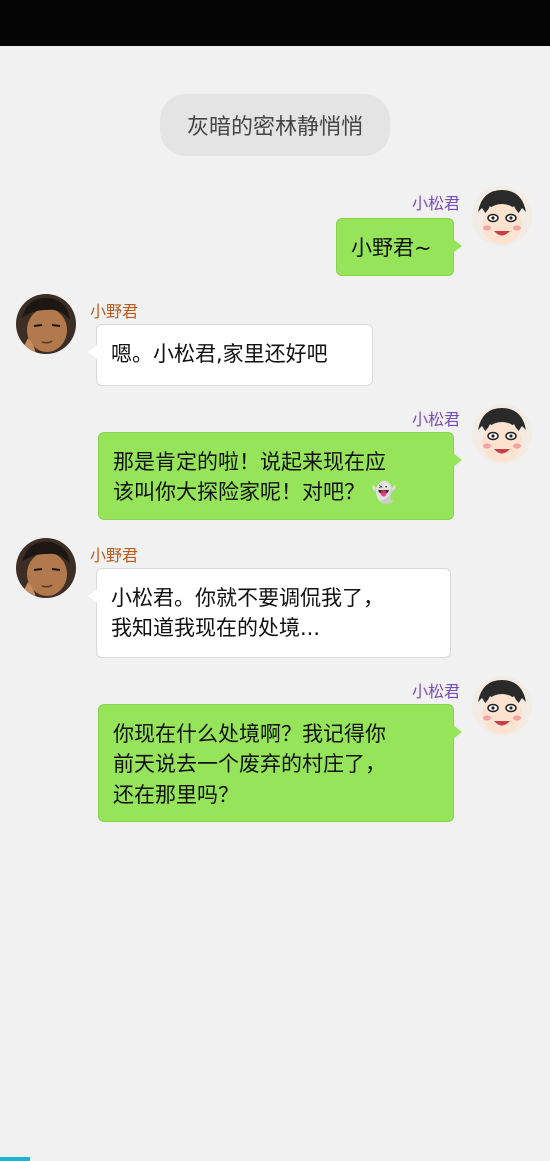 The width and height of the screenshot is (550, 1161). I want to click on message-line: 还在那里吗？, so click(176, 794).